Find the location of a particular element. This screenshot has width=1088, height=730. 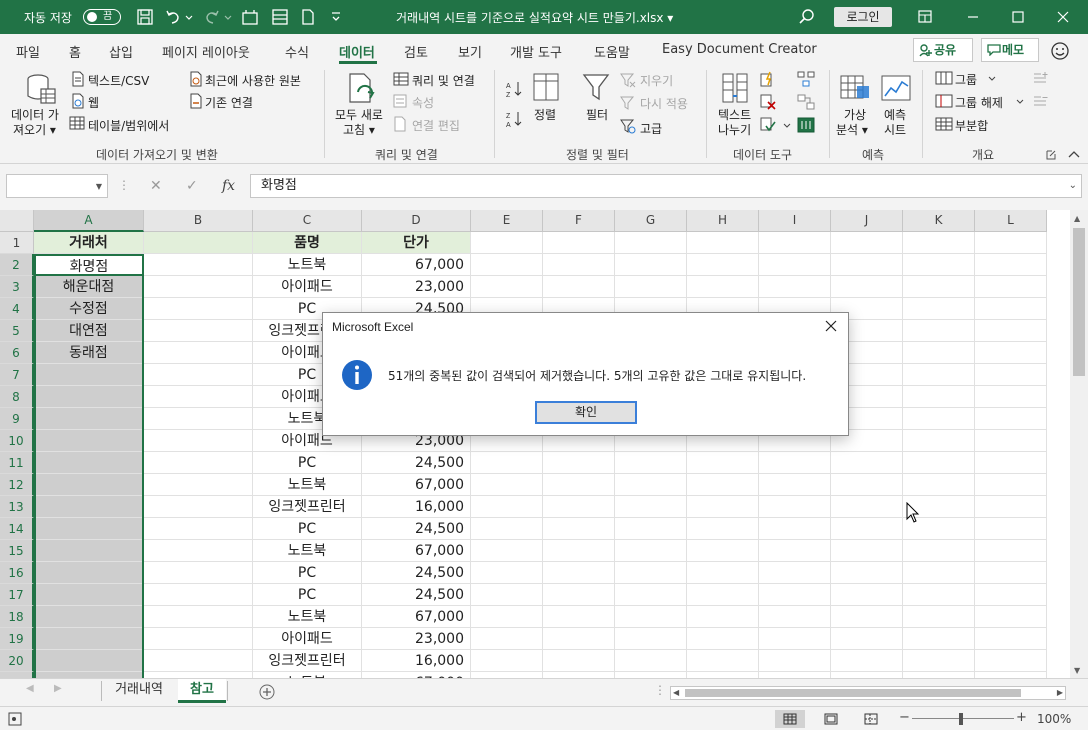

cell-l15 is located at coordinates (1011, 551).